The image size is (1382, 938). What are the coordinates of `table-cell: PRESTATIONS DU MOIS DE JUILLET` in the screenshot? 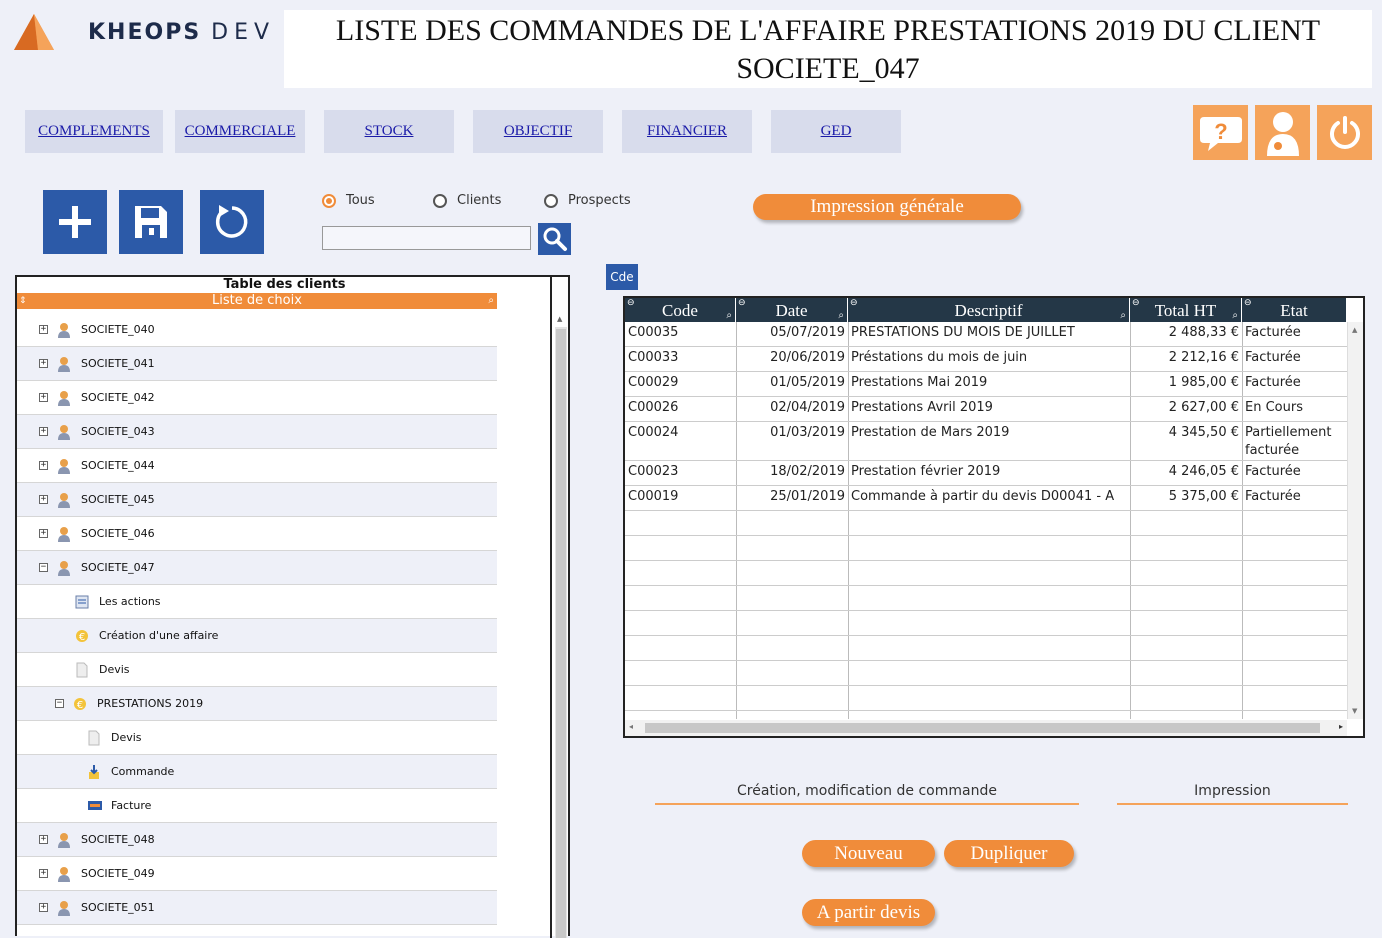 It's located at (963, 332).